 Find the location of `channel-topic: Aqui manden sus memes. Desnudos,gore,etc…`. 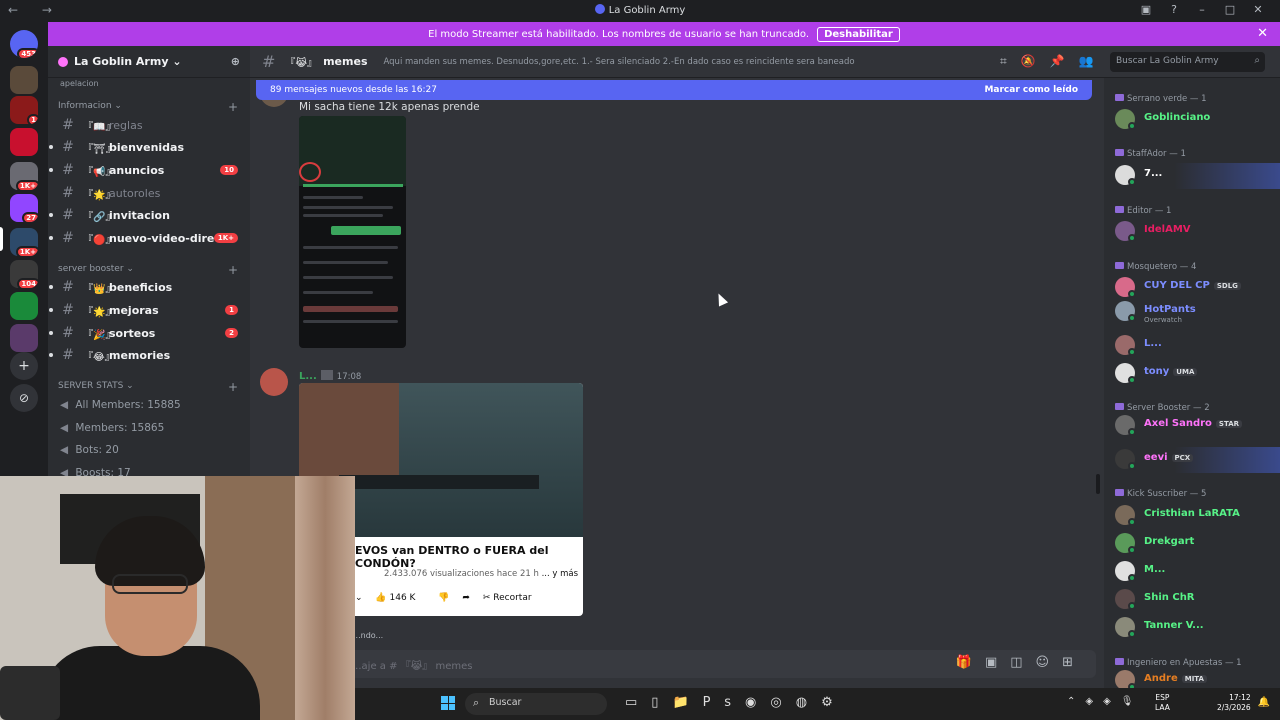

channel-topic: Aqui manden sus memes. Desnudos,gore,etc… is located at coordinates (619, 62).